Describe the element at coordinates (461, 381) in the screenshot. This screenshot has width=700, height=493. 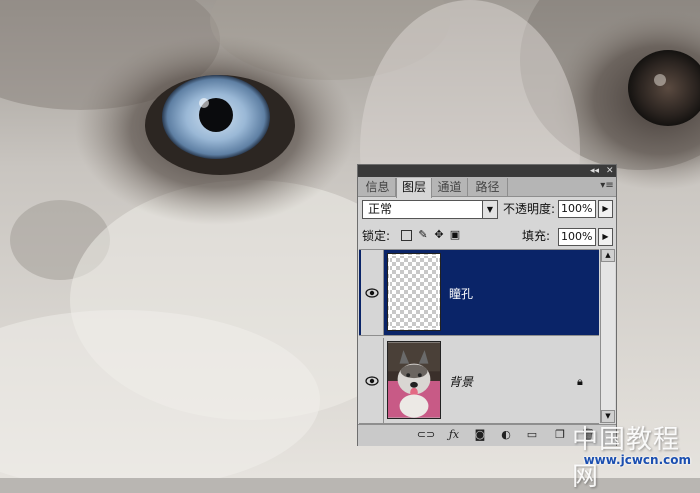
I see `layer-name: 背景` at that location.